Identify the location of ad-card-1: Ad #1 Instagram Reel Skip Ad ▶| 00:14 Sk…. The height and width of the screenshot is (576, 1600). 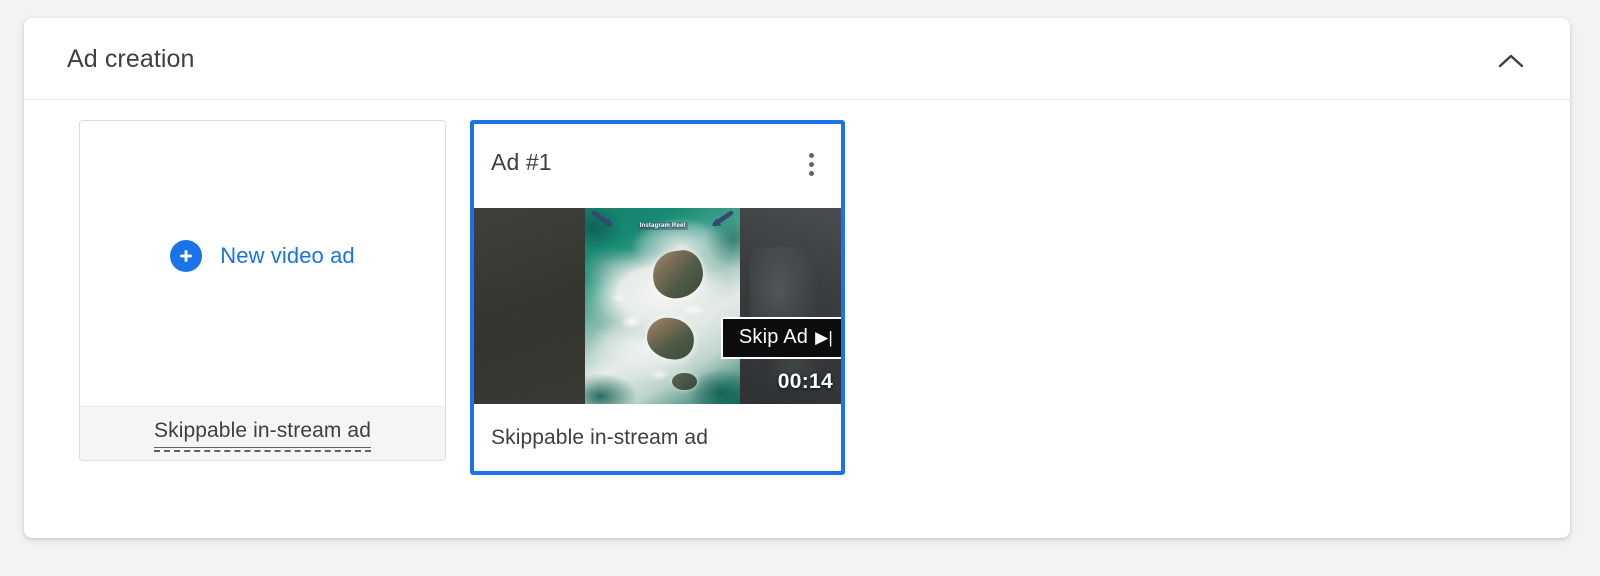
(657, 297).